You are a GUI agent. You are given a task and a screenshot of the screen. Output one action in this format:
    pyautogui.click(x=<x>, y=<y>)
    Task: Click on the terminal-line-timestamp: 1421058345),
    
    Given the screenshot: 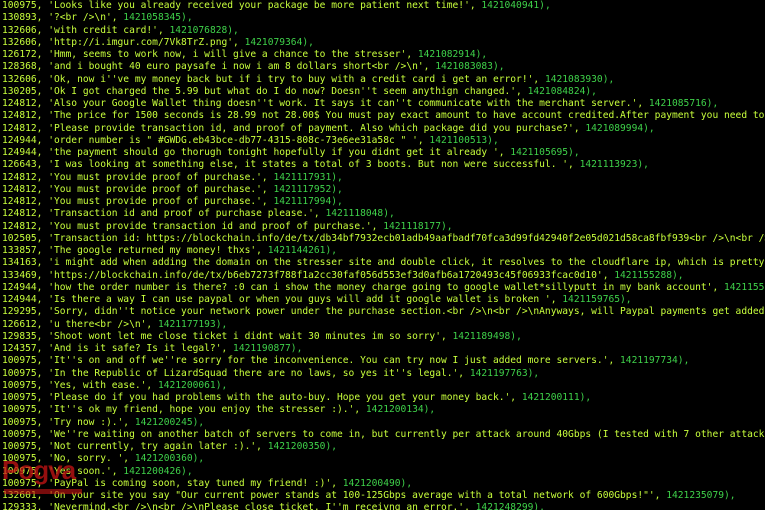 What is the action you would take?
    pyautogui.click(x=158, y=18)
    